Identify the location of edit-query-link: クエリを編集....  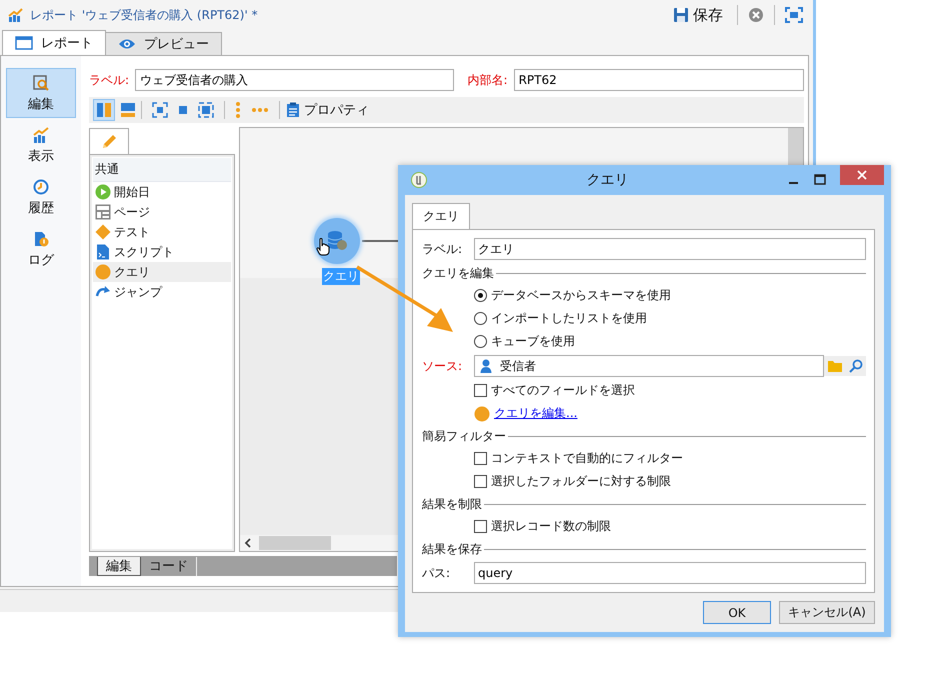
(536, 413).